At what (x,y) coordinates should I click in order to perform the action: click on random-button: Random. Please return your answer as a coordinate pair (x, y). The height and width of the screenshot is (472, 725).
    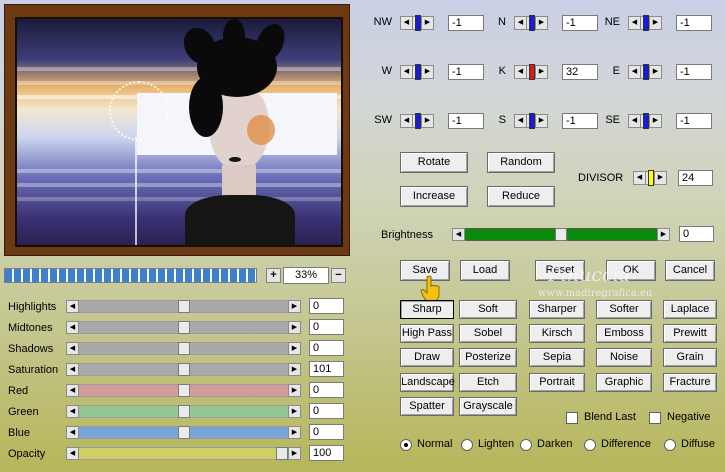
    Looking at the image, I should click on (521, 162).